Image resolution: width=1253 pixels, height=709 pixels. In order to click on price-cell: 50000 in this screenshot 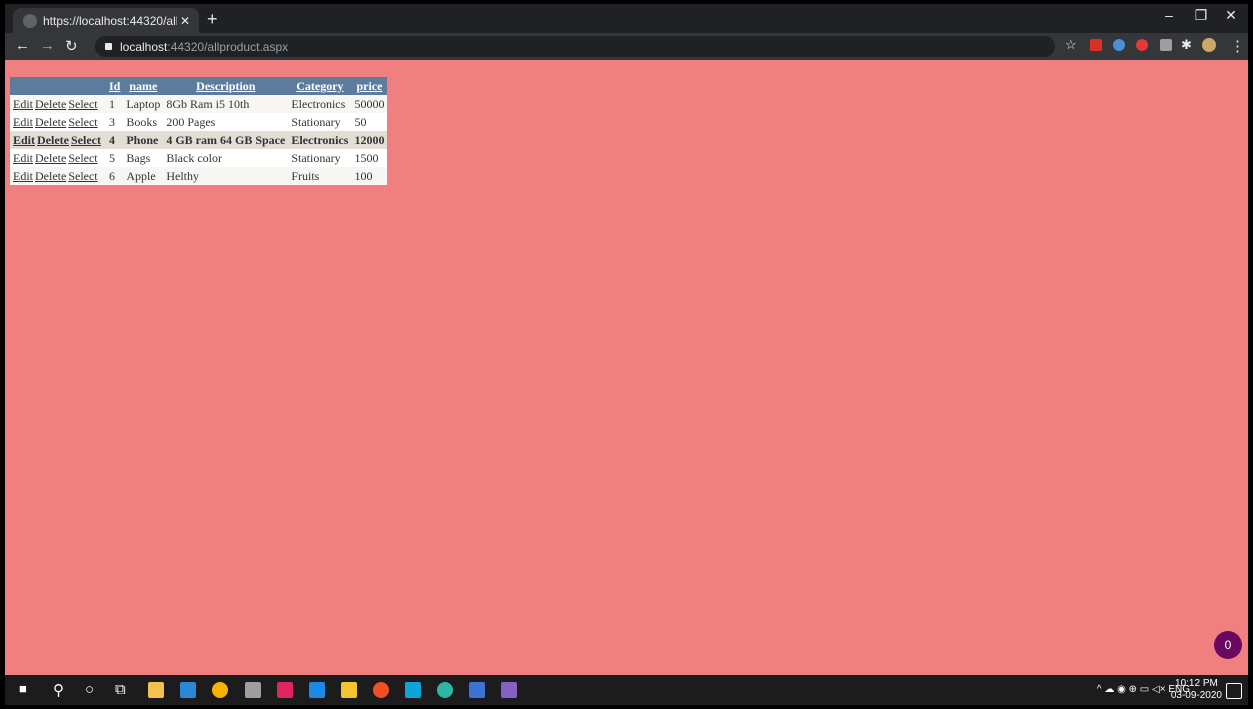, I will do `click(369, 104)`.